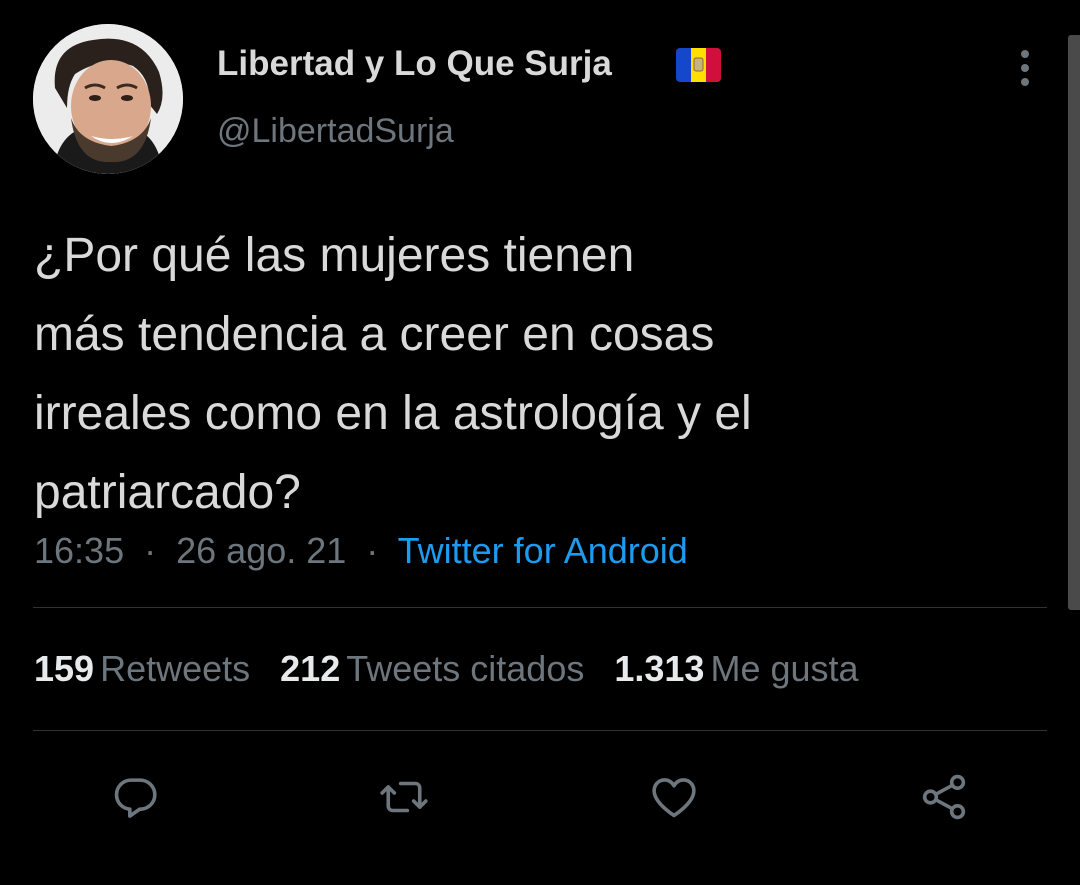  What do you see at coordinates (659, 668) in the screenshot?
I see `likes-count: 1.313` at bounding box center [659, 668].